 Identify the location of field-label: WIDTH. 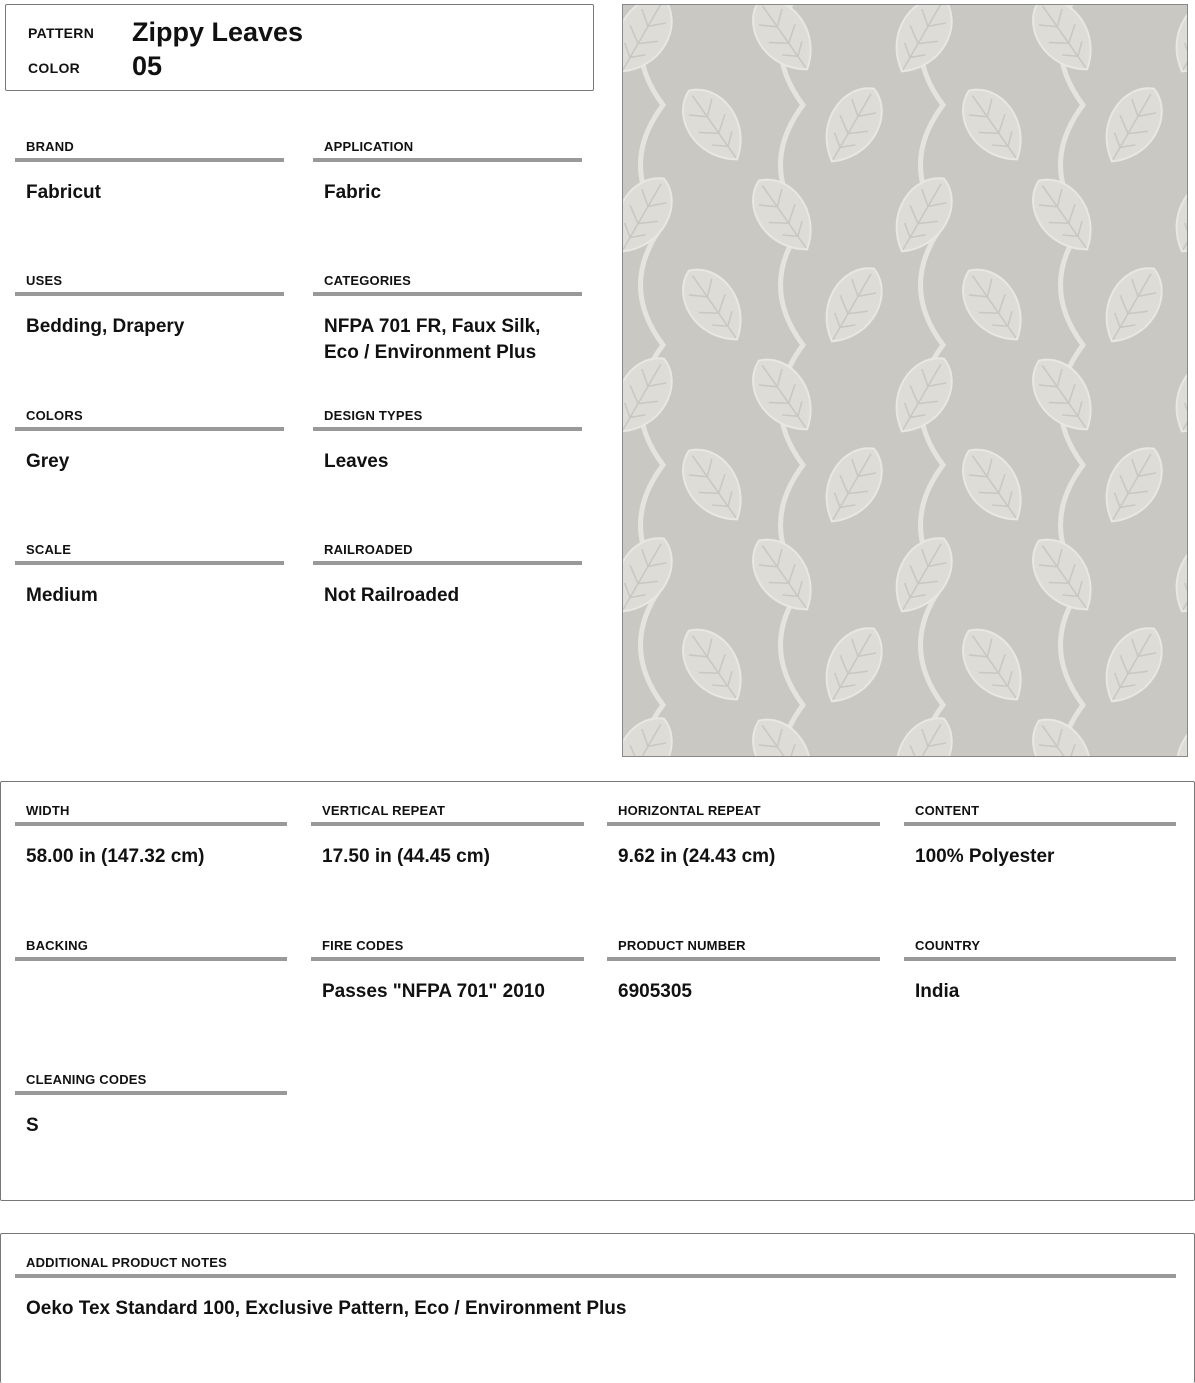
(48, 810).